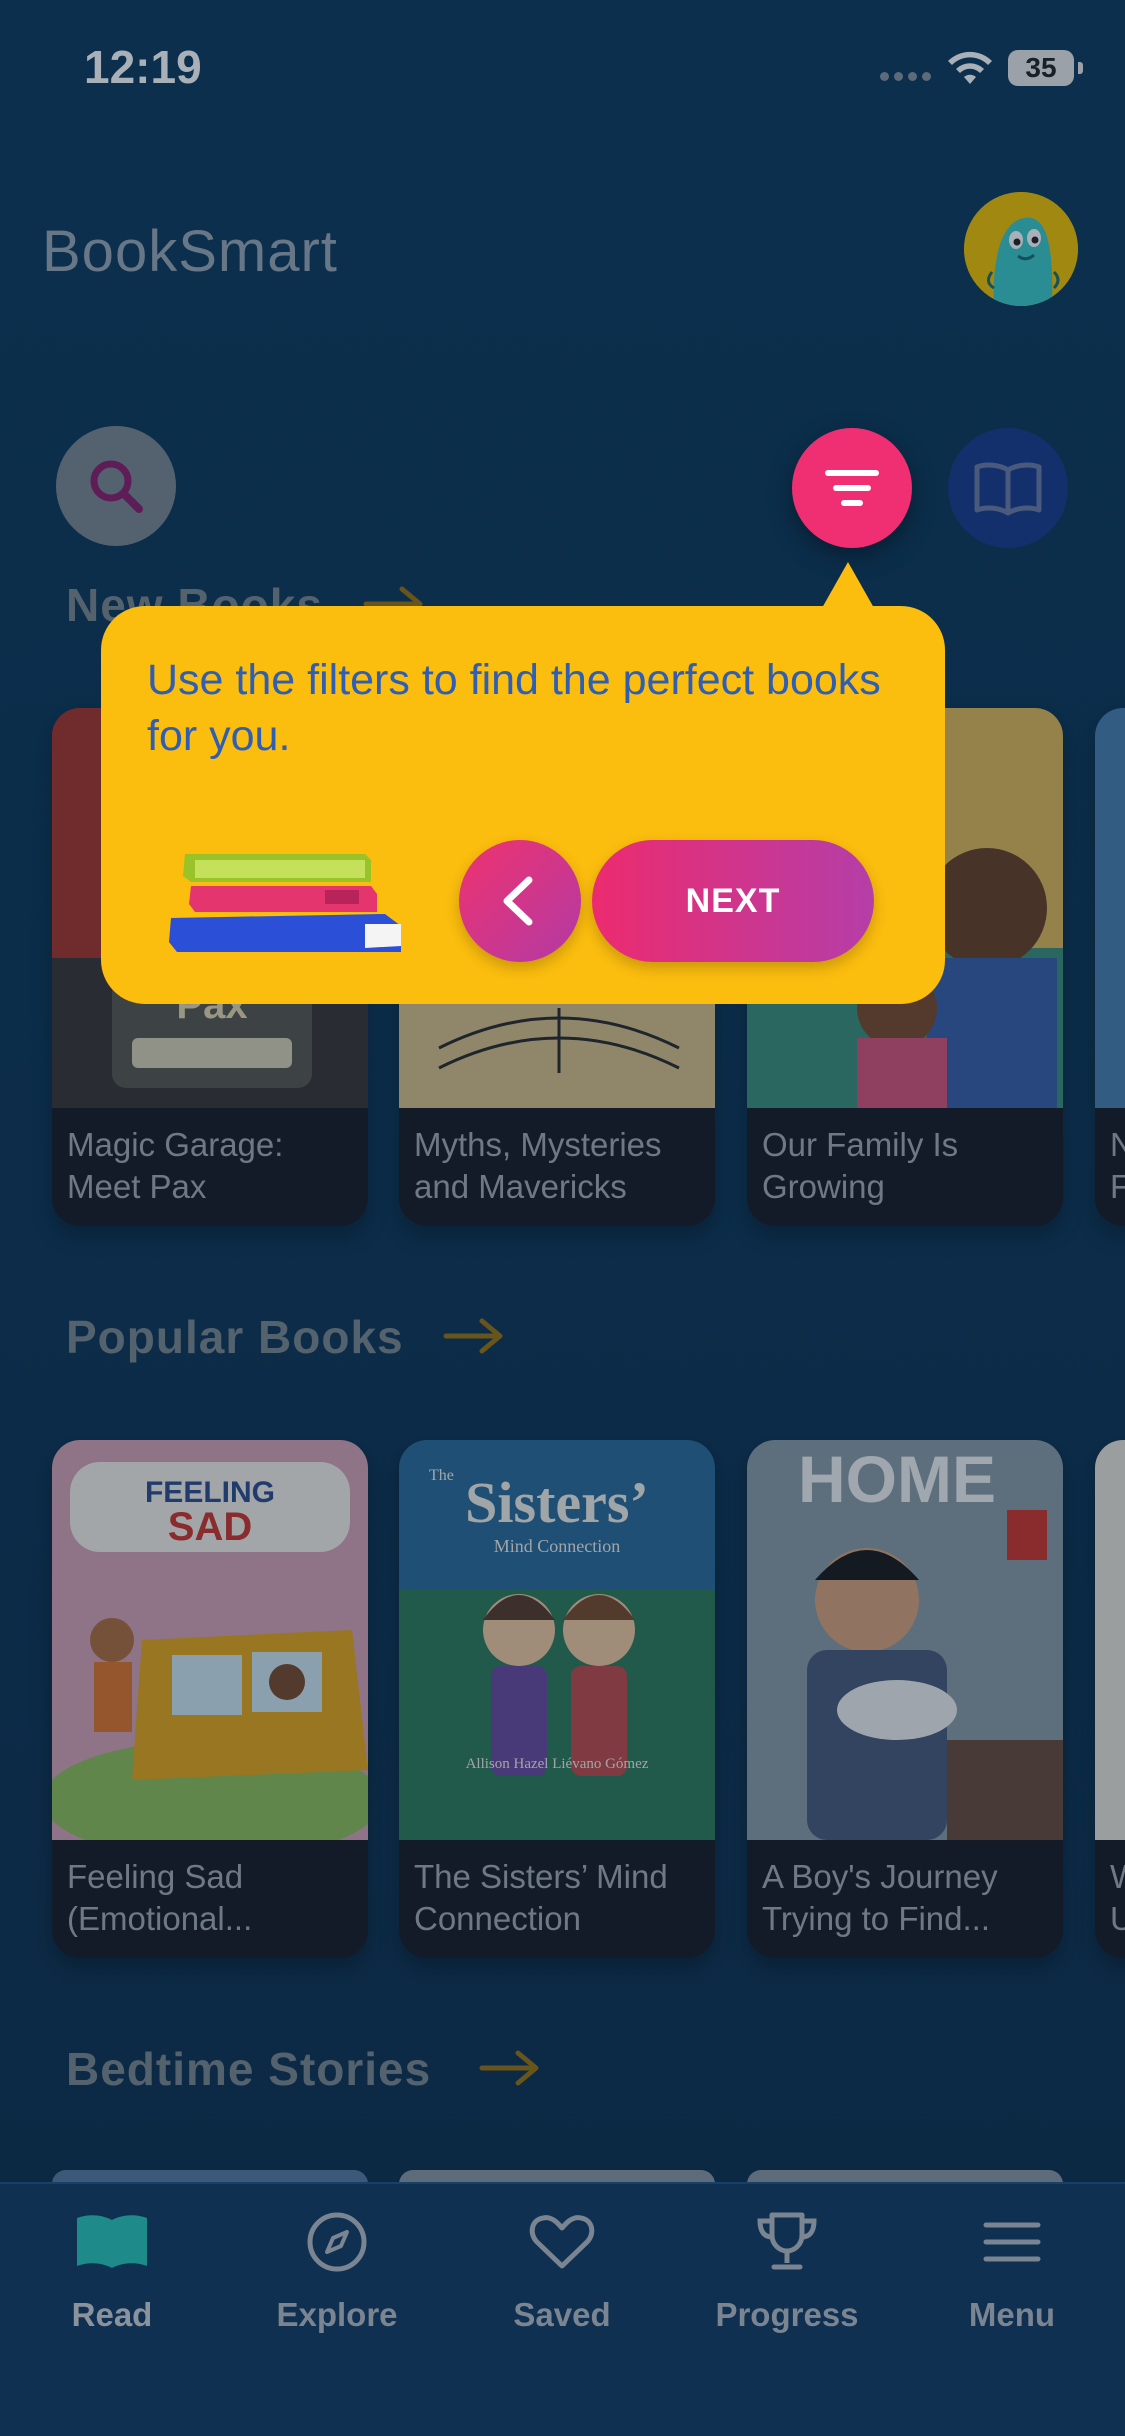  I want to click on tab-explore-label: Explore, so click(337, 2314).